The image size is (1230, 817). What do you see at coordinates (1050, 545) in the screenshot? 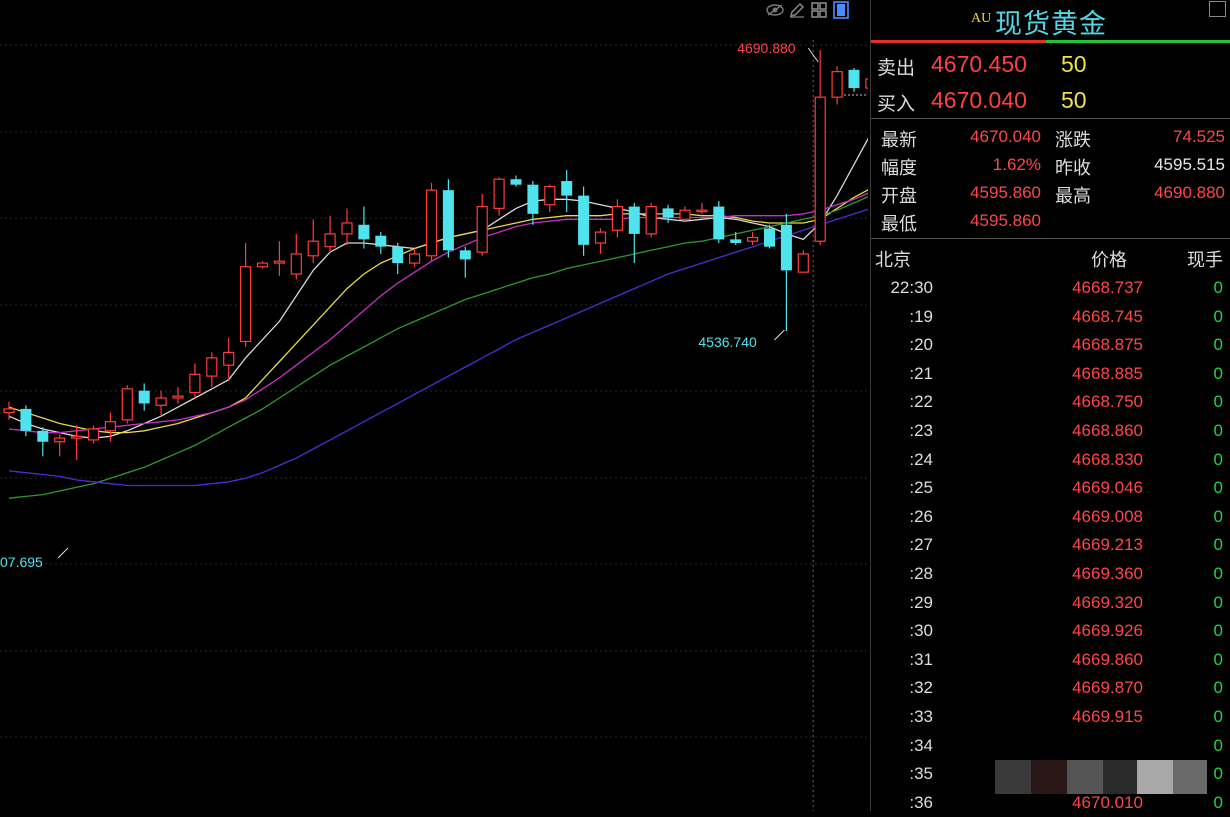
I see `tick-row: :27 4669.213 0` at bounding box center [1050, 545].